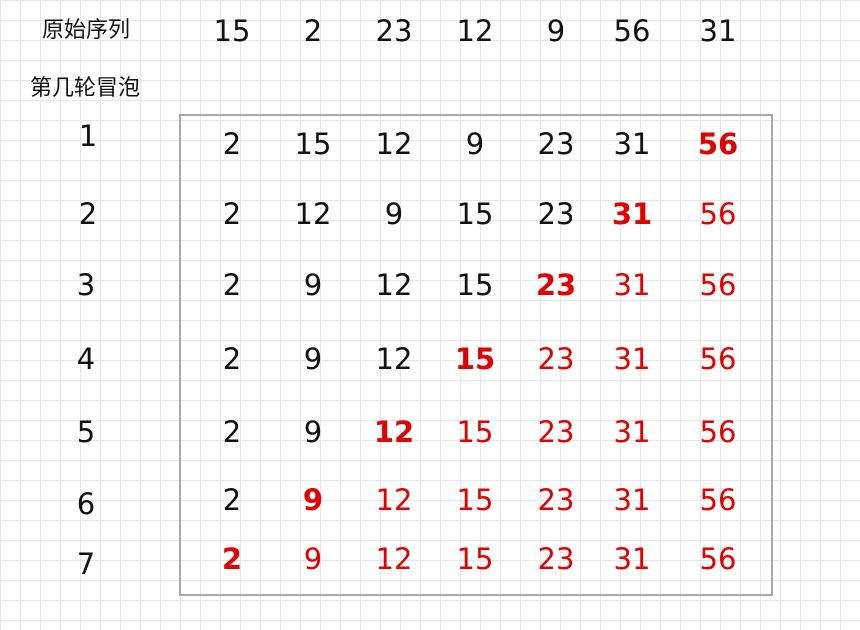 The width and height of the screenshot is (860, 630). Describe the element at coordinates (313, 559) in the screenshot. I see `sorted-value: 9` at that location.